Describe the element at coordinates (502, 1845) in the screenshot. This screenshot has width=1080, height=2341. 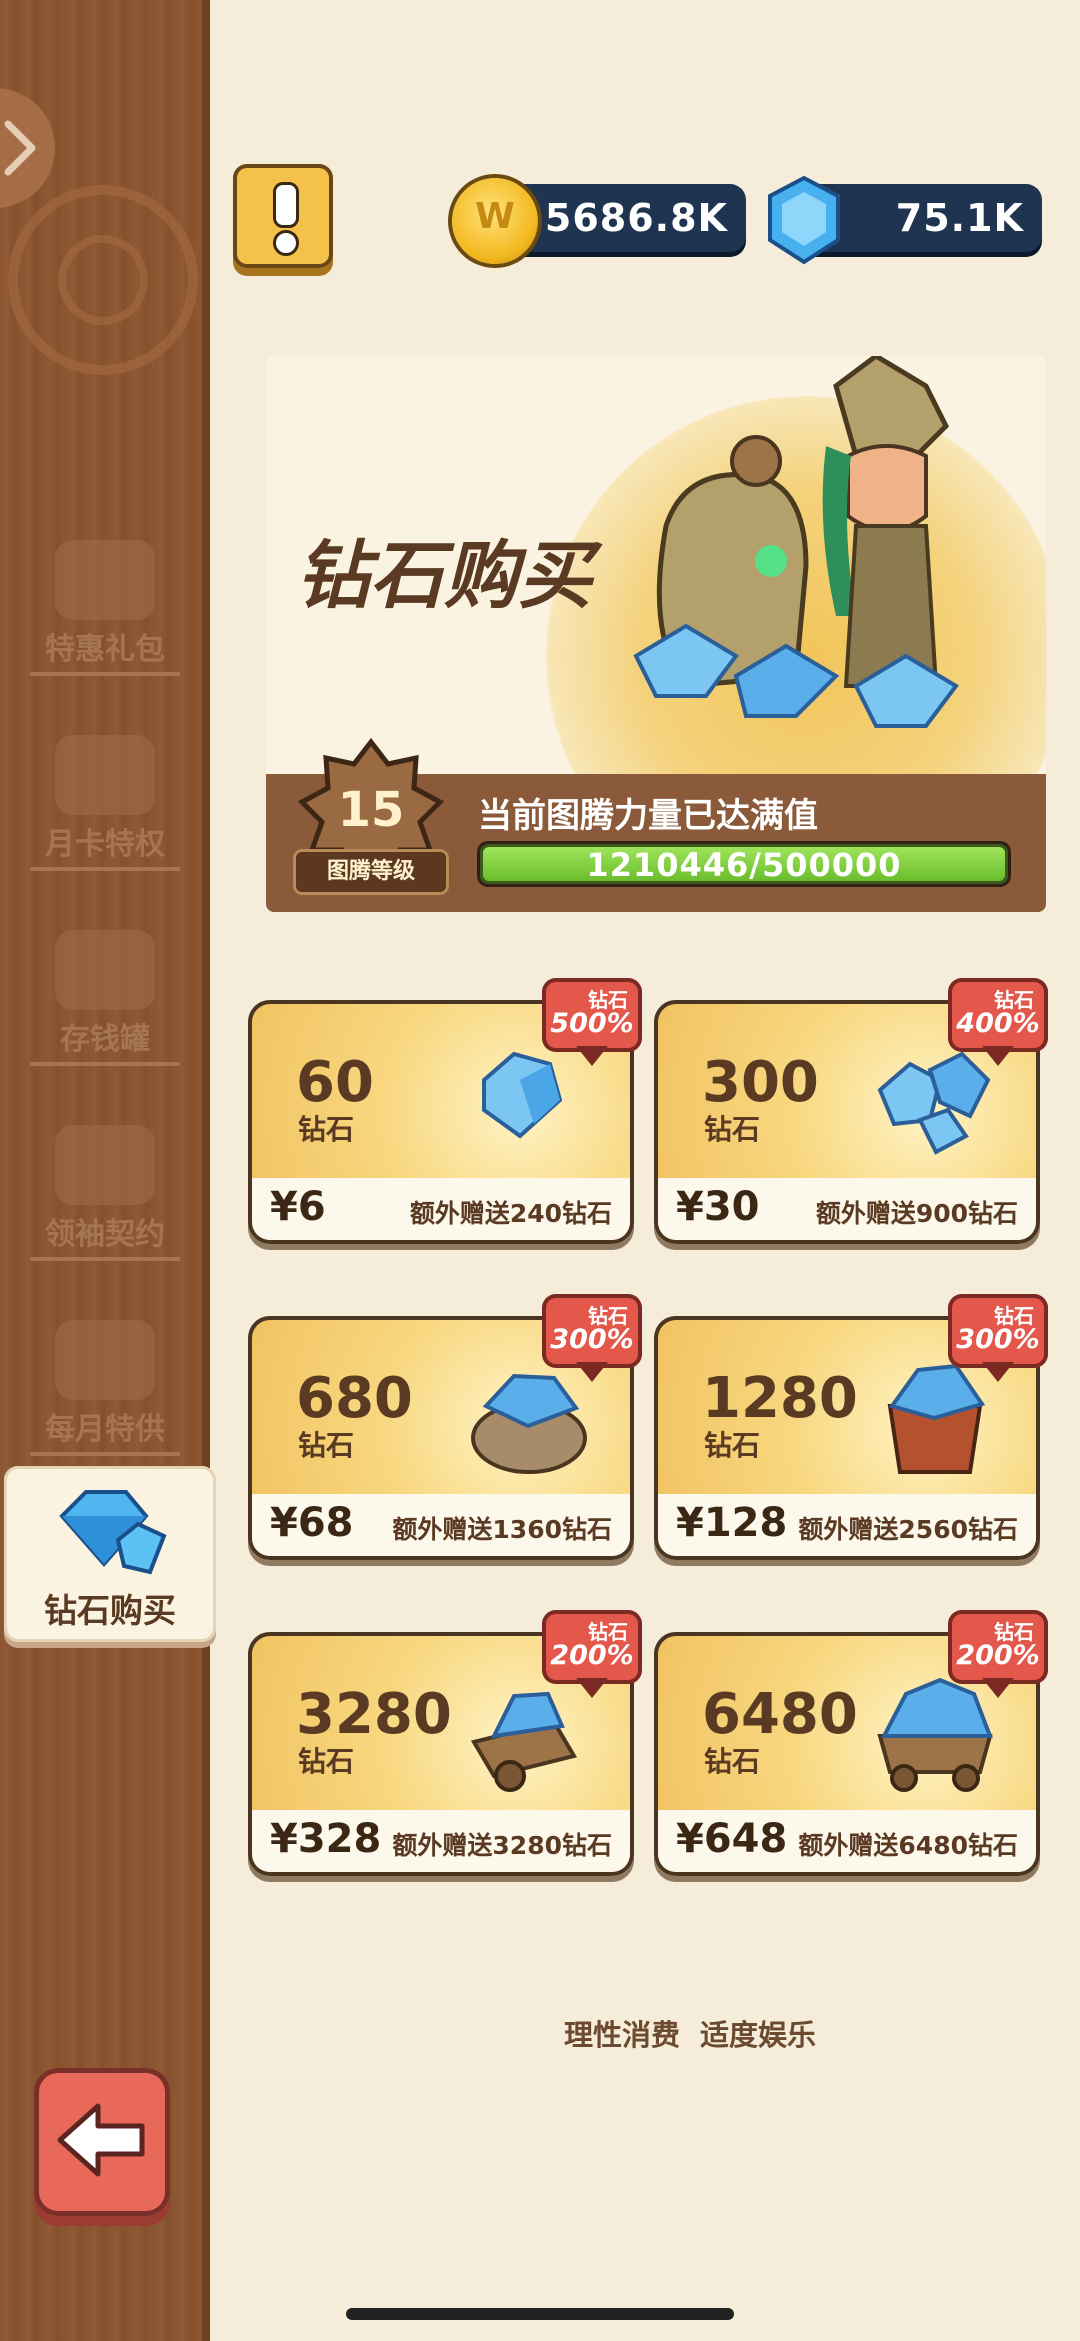
I see `offer-bonus-text: 额外赠送3280钻石` at that location.